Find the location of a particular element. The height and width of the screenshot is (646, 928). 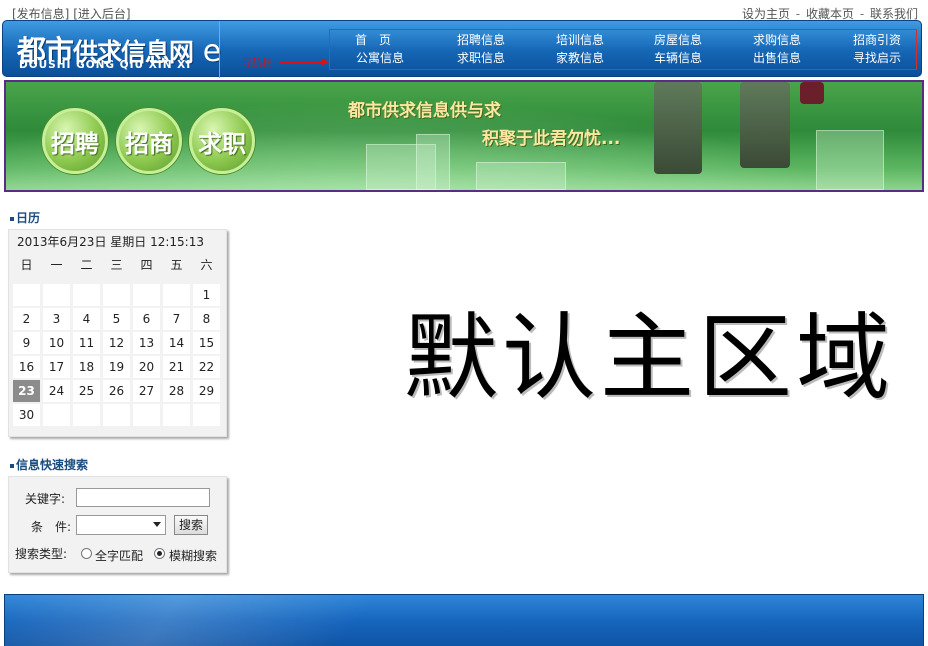

condition-label: 条 件: is located at coordinates (51, 527).